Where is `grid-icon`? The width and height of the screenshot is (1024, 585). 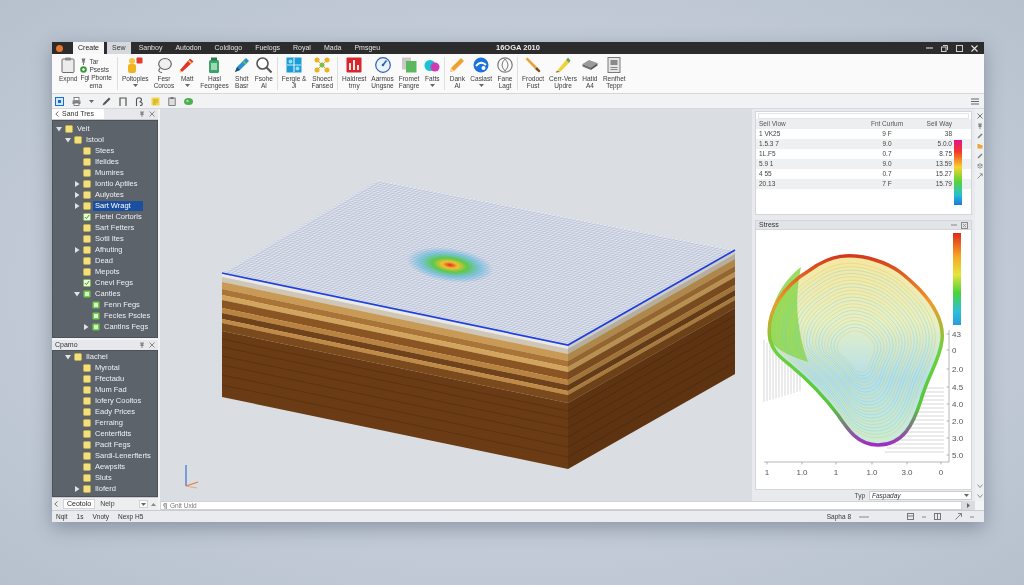
grid-icon is located at coordinates (294, 65).